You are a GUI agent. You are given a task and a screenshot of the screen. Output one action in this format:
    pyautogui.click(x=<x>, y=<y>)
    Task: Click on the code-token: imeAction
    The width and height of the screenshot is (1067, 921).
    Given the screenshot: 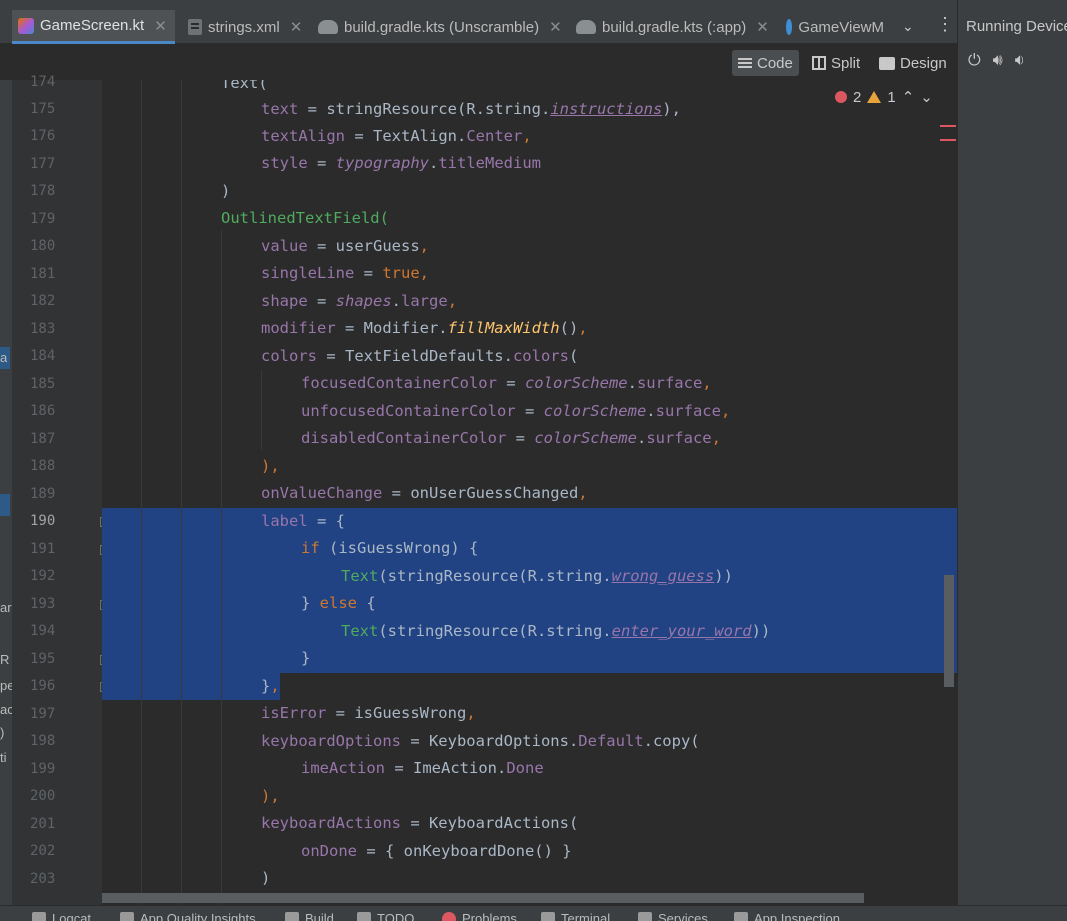 What is the action you would take?
    pyautogui.click(x=343, y=768)
    